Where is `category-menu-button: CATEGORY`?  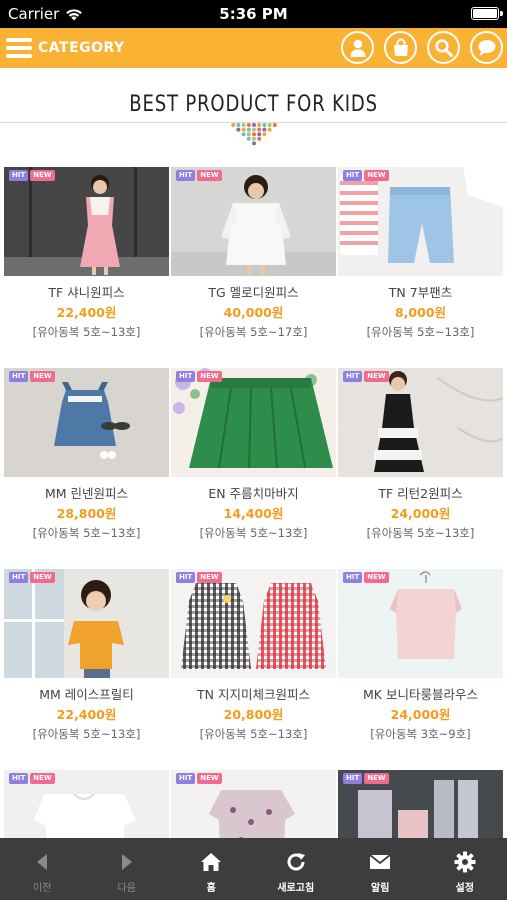 category-menu-button: CATEGORY is located at coordinates (65, 48).